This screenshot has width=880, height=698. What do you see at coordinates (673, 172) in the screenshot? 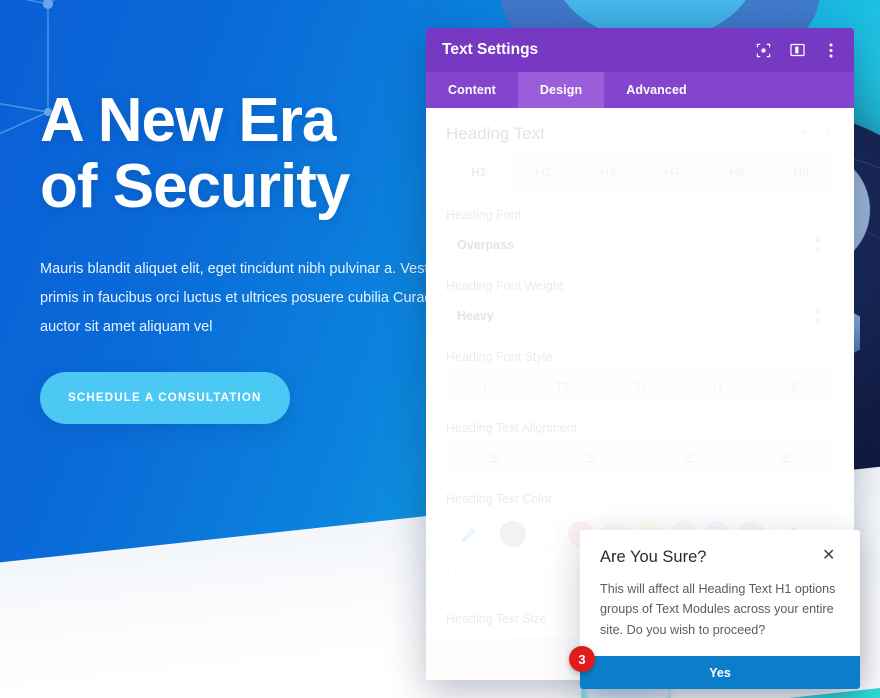
I see `heading-level-h4: H4` at bounding box center [673, 172].